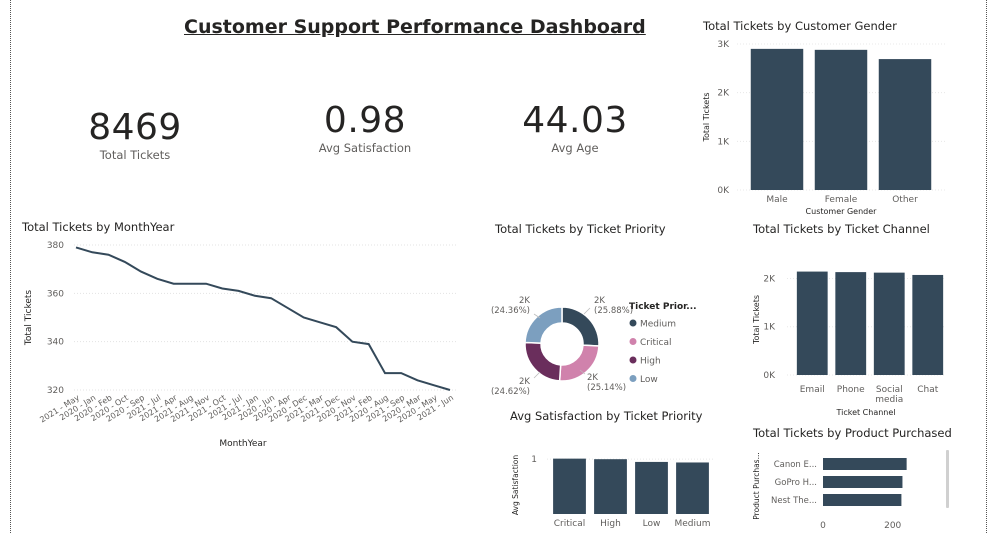 This screenshot has width=999, height=533. What do you see at coordinates (55, 391) in the screenshot?
I see `month-ytick-label: 320` at bounding box center [55, 391].